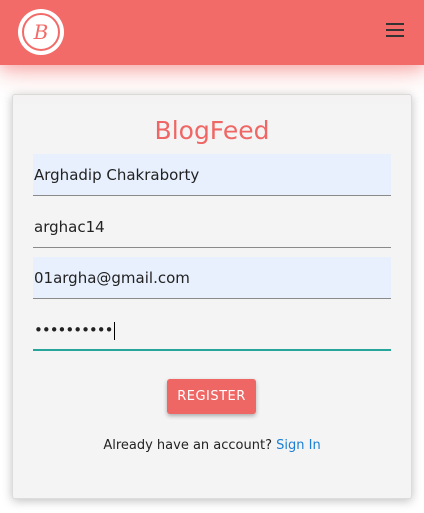  I want to click on signin-prompt-line: Already have an account? Sign In, so click(212, 445).